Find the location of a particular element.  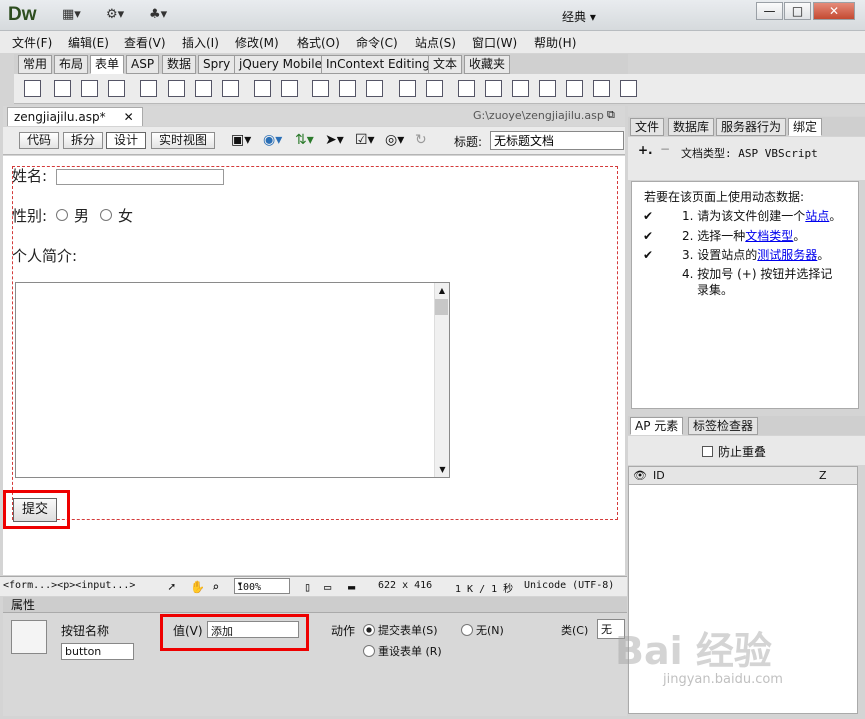

female-radio is located at coordinates (106, 215).